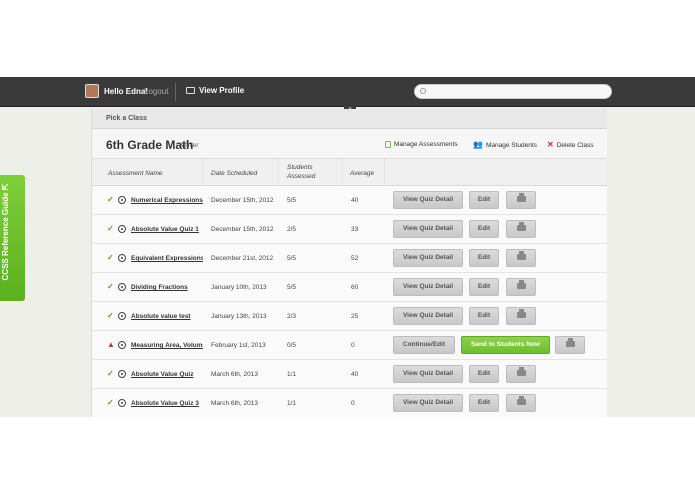 Image resolution: width=695 pixels, height=494 pixels. What do you see at coordinates (362, 173) in the screenshot?
I see `column-header-average: Average` at bounding box center [362, 173].